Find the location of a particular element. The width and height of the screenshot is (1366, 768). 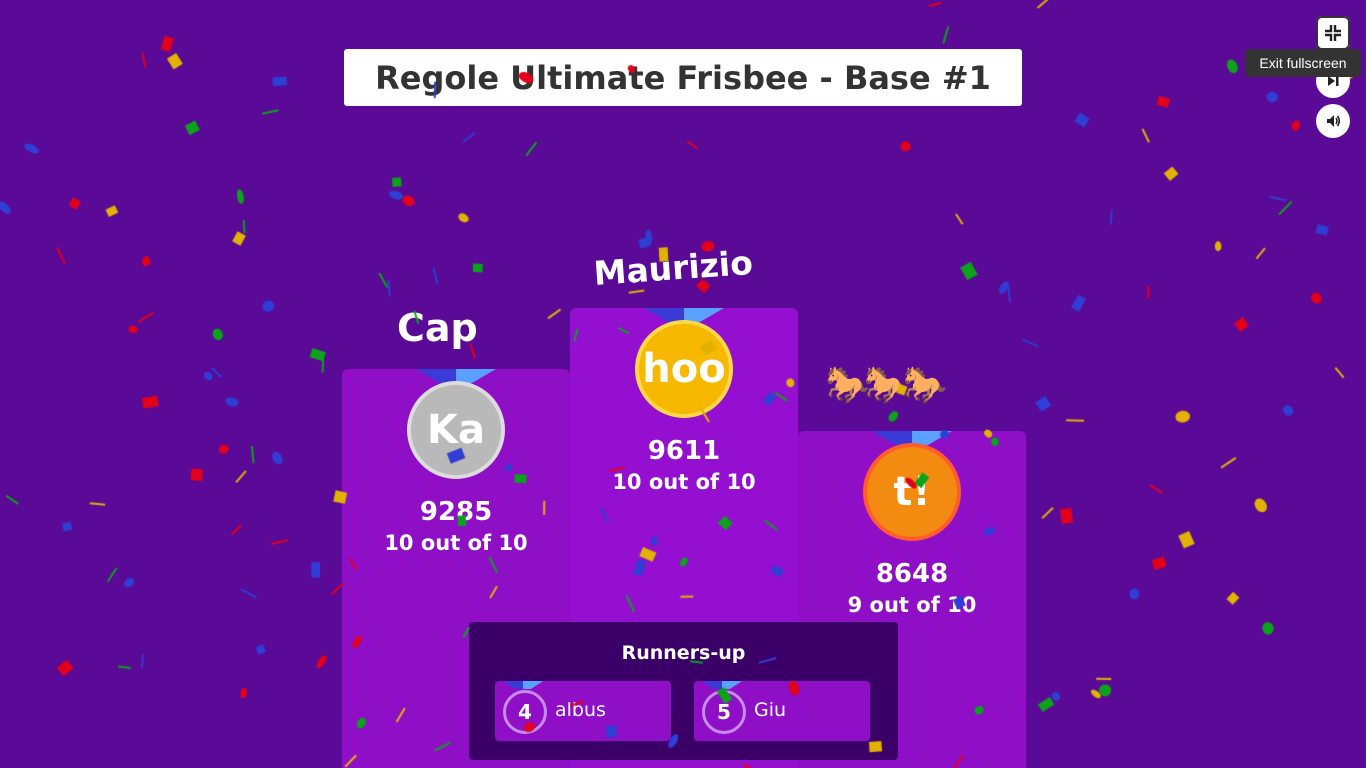

second-place-score: 9285 is located at coordinates (456, 512).